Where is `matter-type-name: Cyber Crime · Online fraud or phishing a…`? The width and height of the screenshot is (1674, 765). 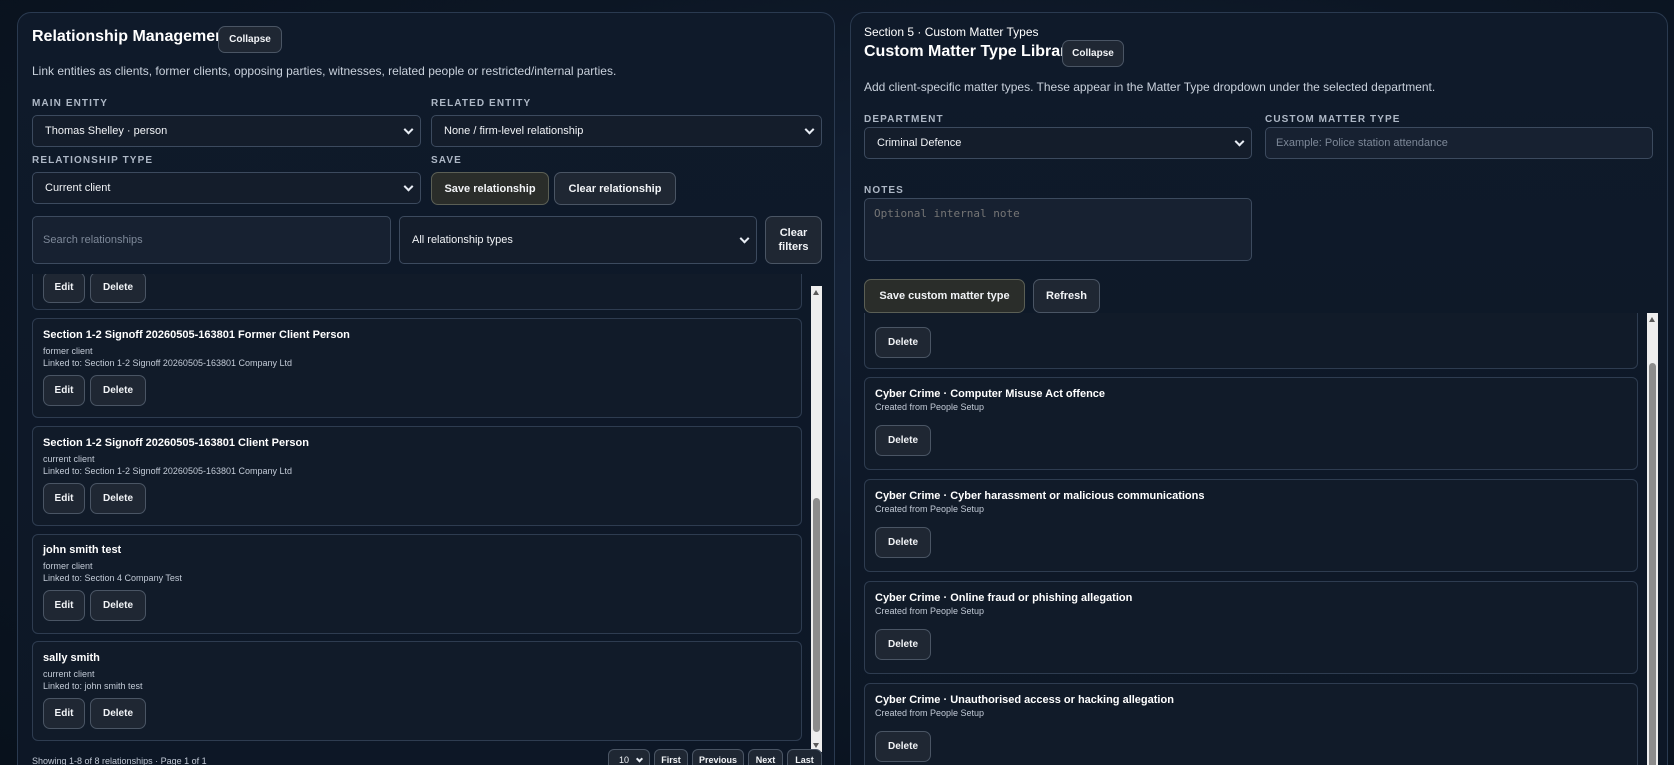 matter-type-name: Cyber Crime · Online fraud or phishing a… is located at coordinates (1004, 598).